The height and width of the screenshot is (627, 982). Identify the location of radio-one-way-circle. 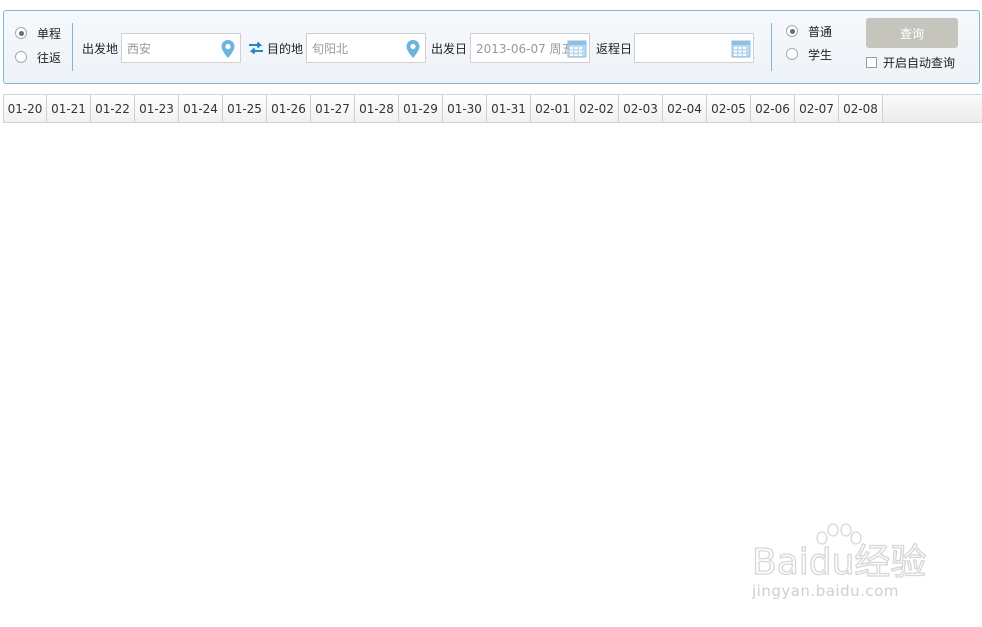
(21, 33).